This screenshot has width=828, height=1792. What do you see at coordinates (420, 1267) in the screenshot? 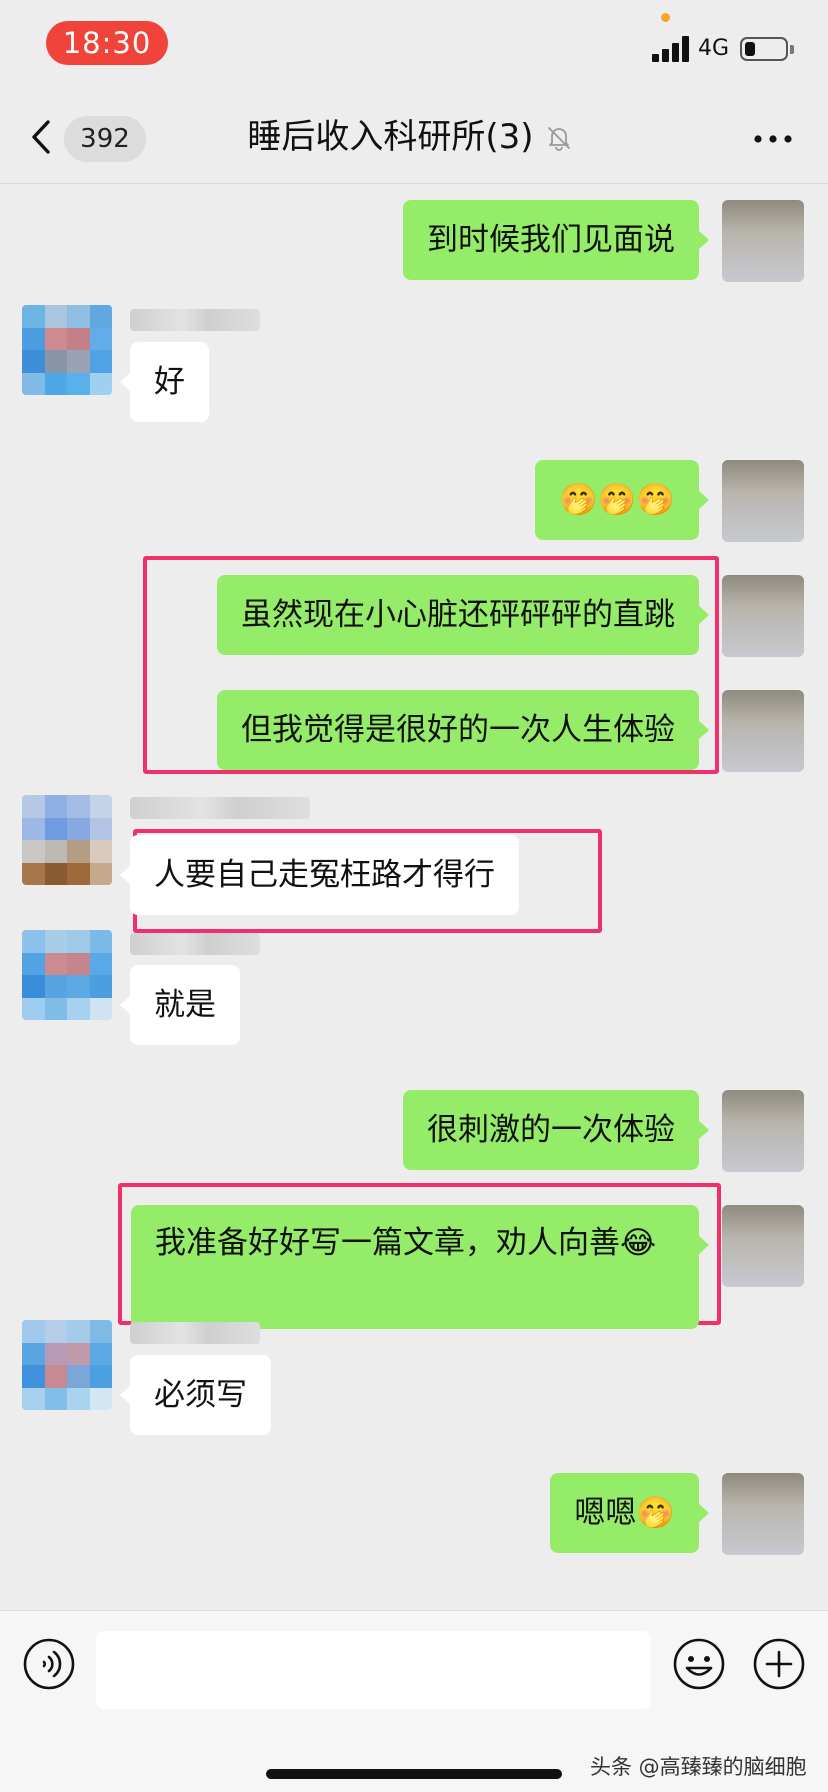
I see `message-bubble: 我准备好好写一篇文章，劝人向善😂` at bounding box center [420, 1267].